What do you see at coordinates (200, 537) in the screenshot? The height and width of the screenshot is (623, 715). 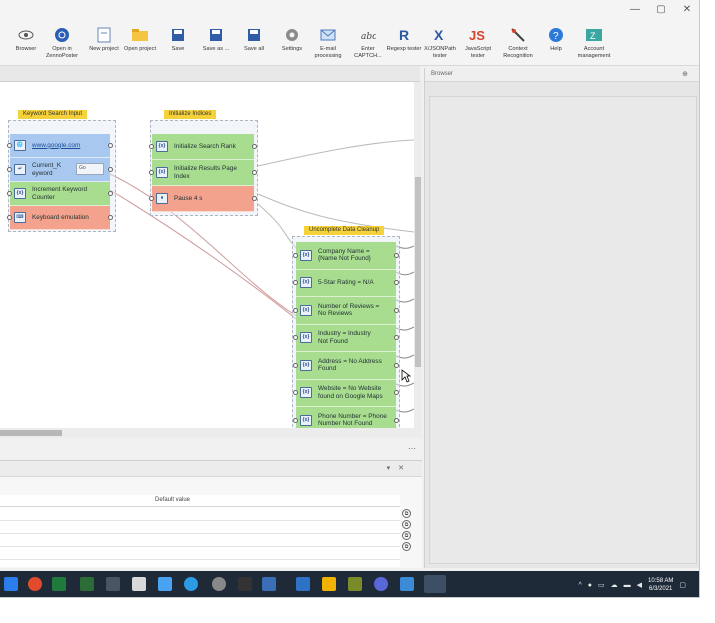 I see `variables-table` at bounding box center [200, 537].